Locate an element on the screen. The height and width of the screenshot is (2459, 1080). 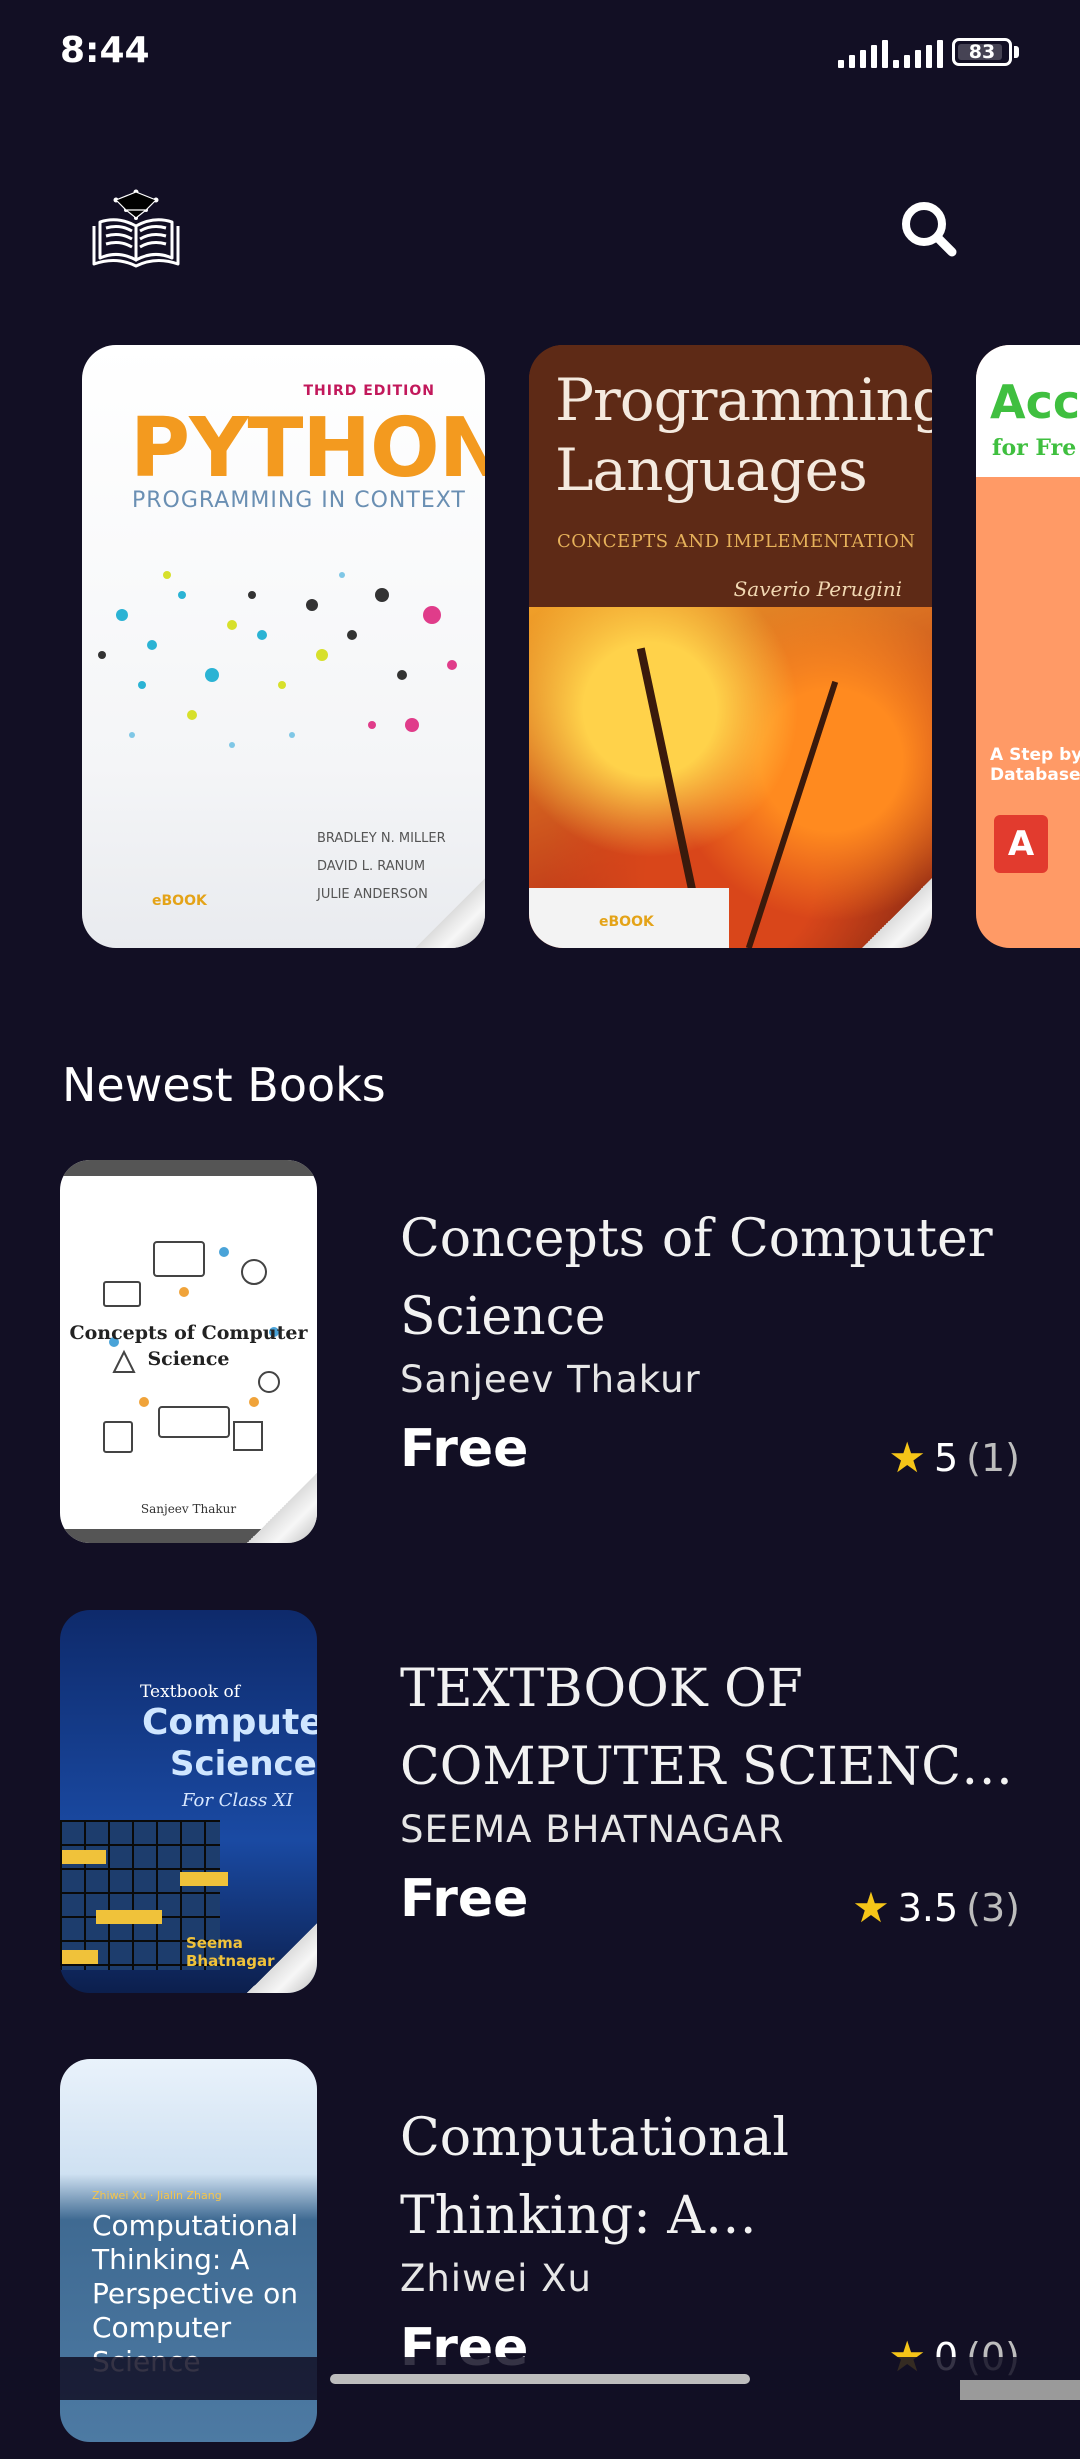
cover-title-line1: Computer is located at coordinates (229, 1722).